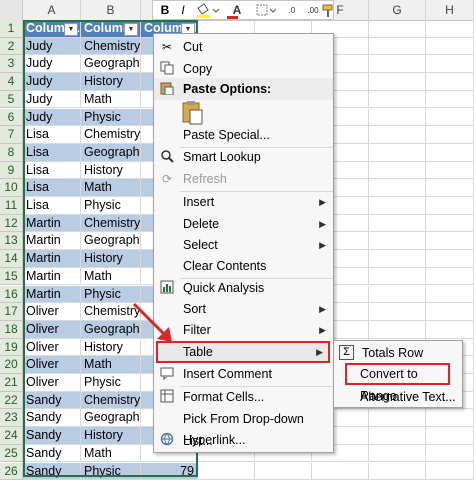 This screenshot has width=474, height=480. I want to click on italic-button: I, so click(183, 10).